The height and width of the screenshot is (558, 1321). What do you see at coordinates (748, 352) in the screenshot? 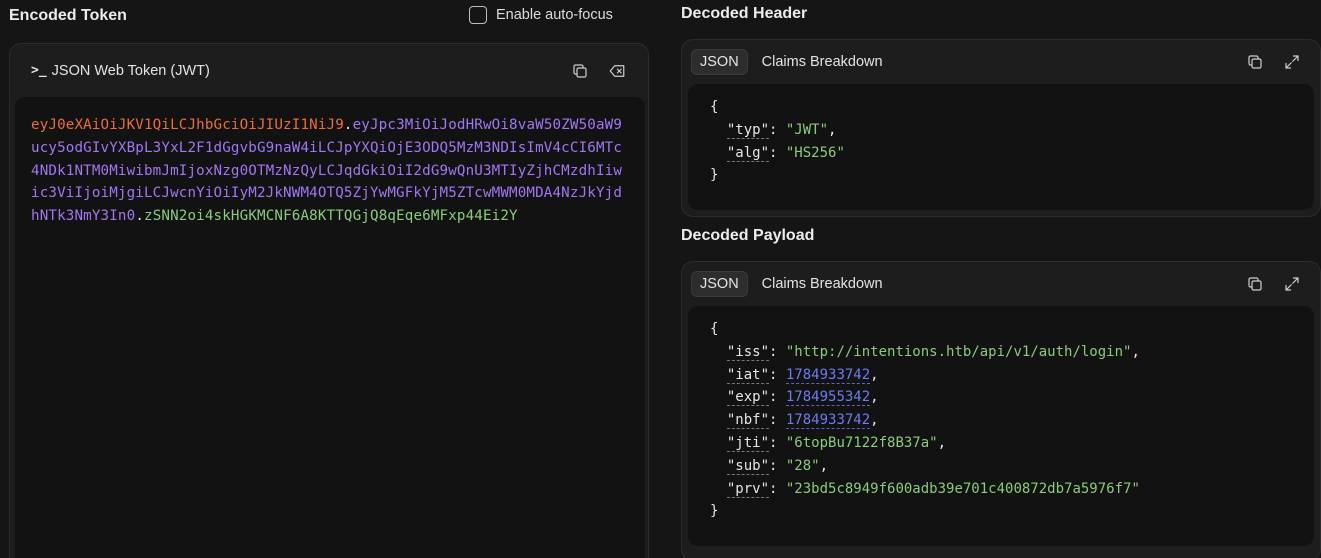
I see `json-key: "iss"` at bounding box center [748, 352].